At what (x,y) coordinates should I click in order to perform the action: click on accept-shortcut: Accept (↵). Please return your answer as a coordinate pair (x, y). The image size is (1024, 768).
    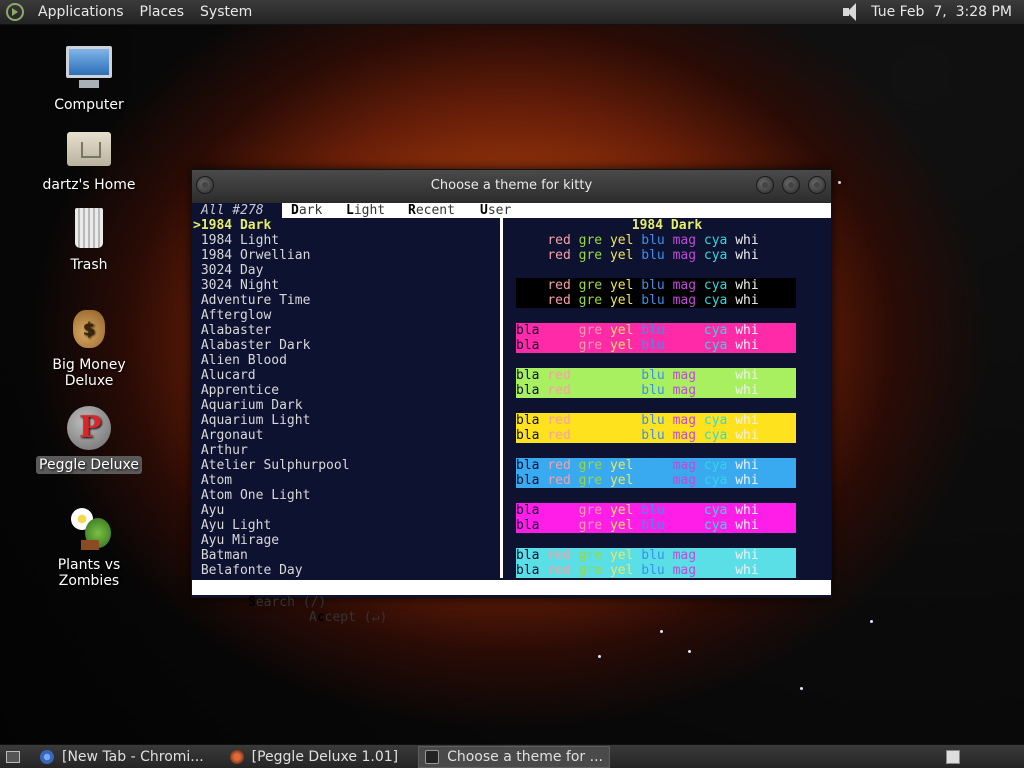
    Looking at the image, I should click on (348, 617).